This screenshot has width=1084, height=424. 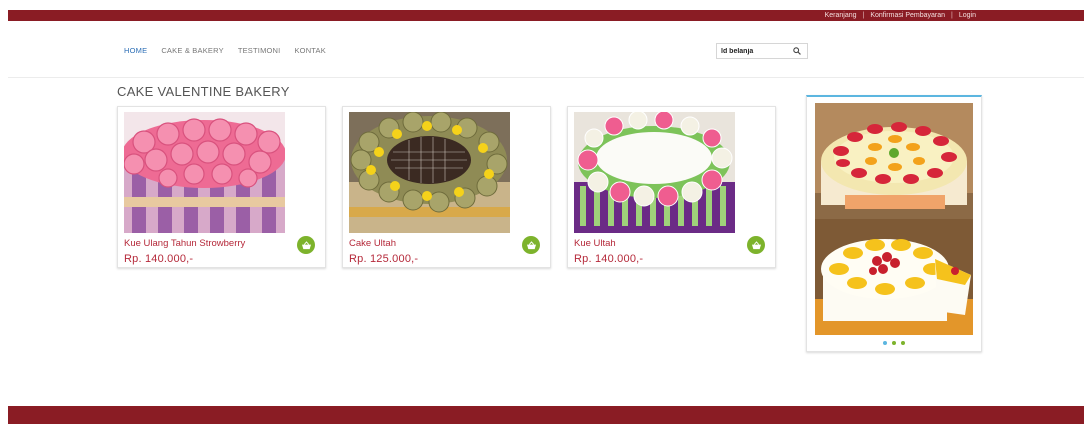 I want to click on slider-dots, so click(x=894, y=343).